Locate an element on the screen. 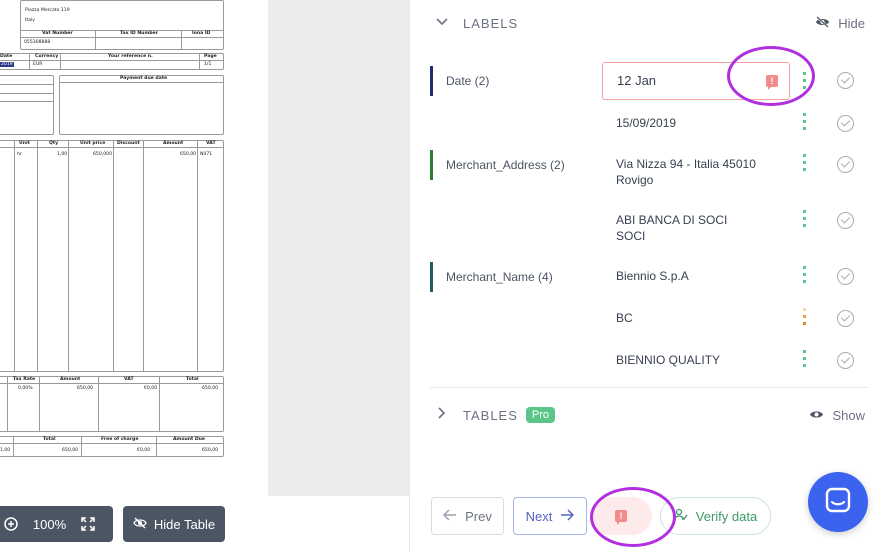  value-row: BC is located at coordinates (728, 319).